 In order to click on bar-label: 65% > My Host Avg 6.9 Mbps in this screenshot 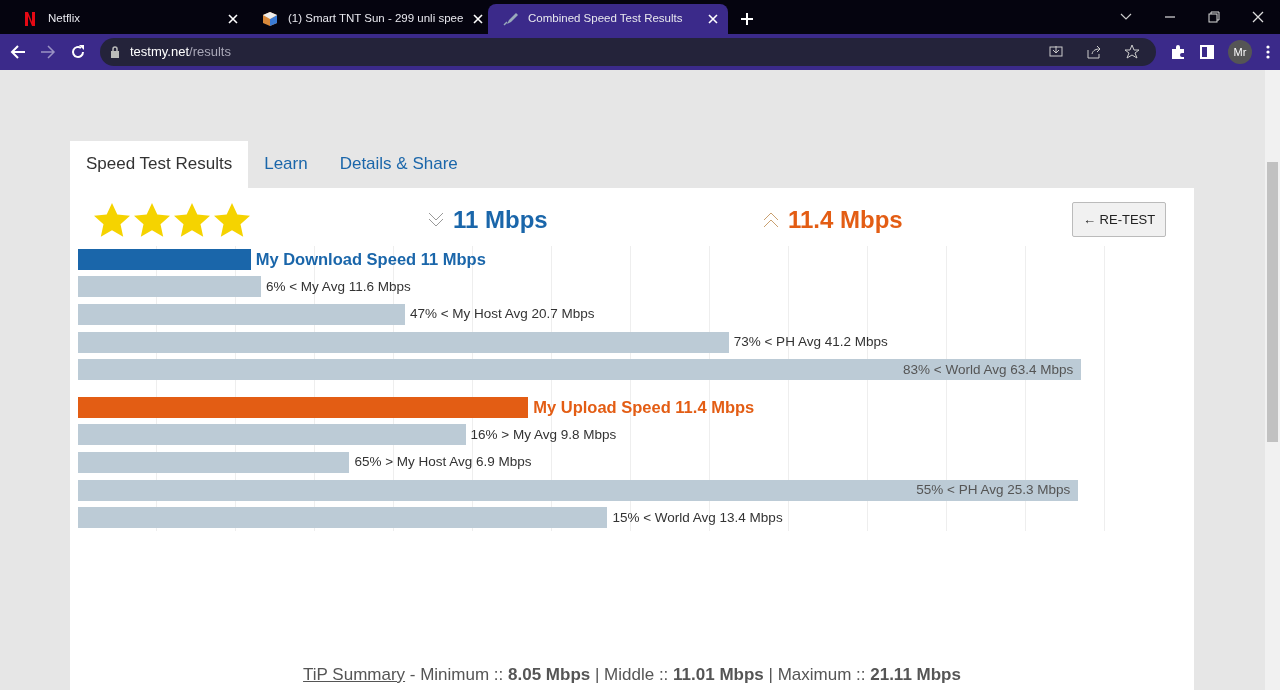, I will do `click(442, 462)`.